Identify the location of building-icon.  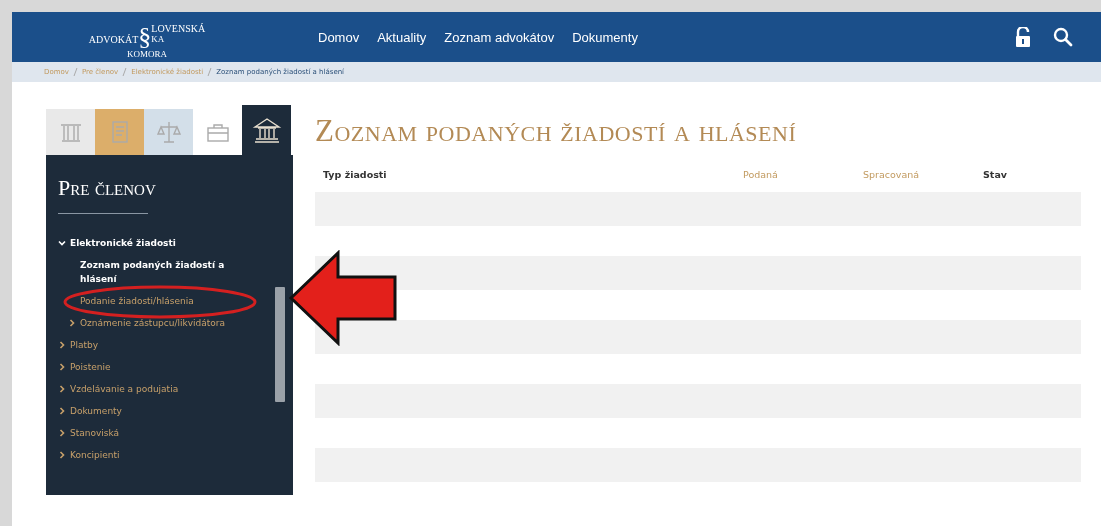
(266, 130).